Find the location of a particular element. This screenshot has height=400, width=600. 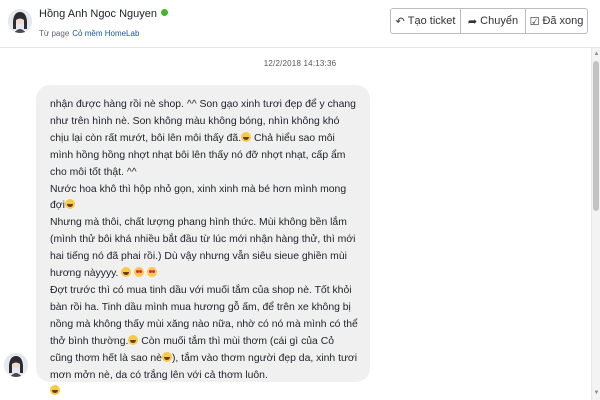

reply-icon: ↶ is located at coordinates (400, 21).